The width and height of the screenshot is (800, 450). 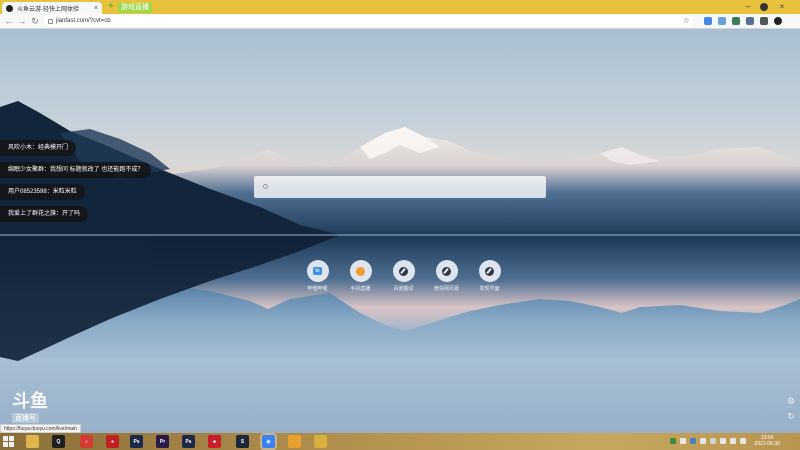 What do you see at coordinates (162, 441) in the screenshot?
I see `taskbar-premiere-icon: Pr` at bounding box center [162, 441].